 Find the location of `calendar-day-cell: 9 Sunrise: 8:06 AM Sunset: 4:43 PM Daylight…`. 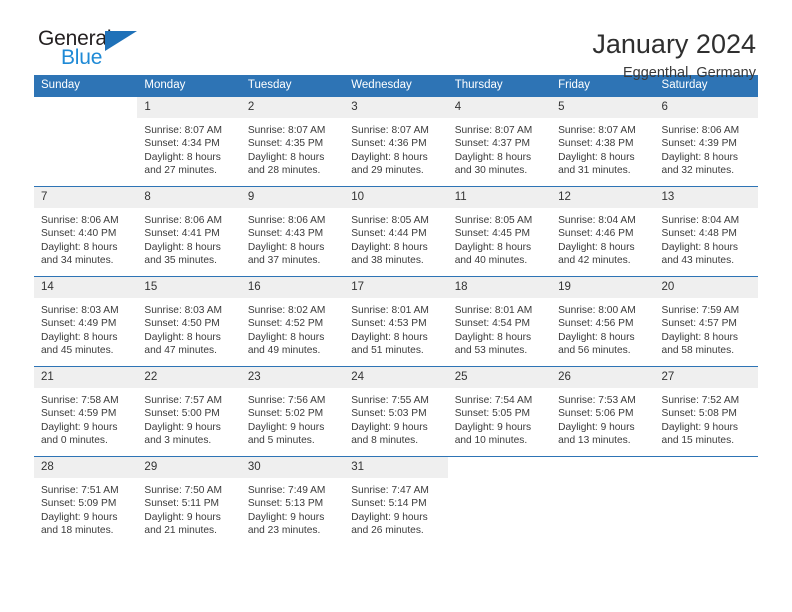

calendar-day-cell: 9 Sunrise: 8:06 AM Sunset: 4:43 PM Daylight… is located at coordinates (292, 231).